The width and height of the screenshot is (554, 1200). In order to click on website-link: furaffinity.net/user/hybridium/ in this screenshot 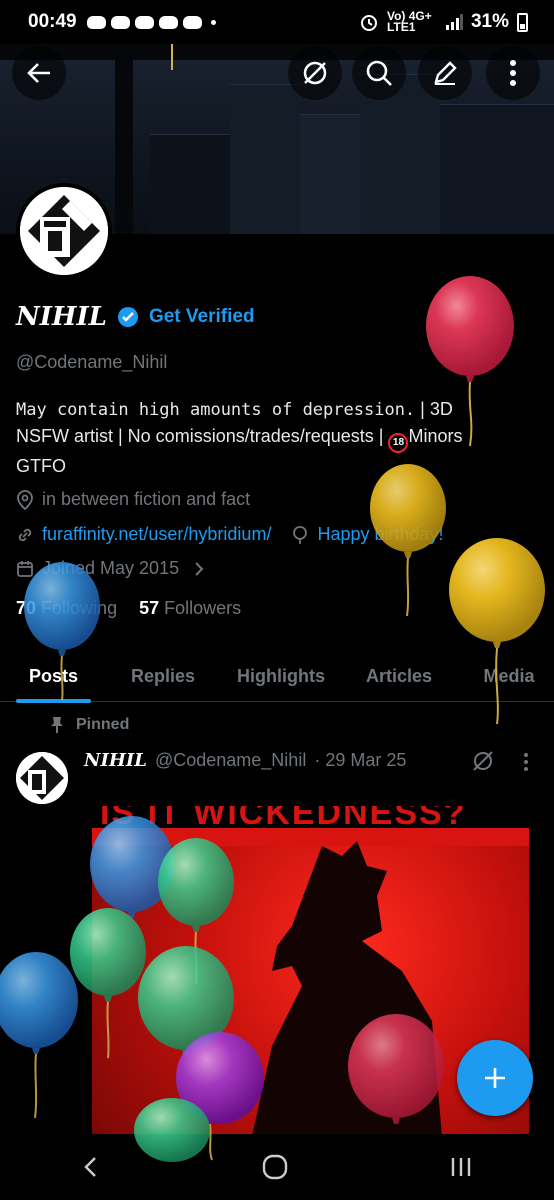, I will do `click(156, 534)`.